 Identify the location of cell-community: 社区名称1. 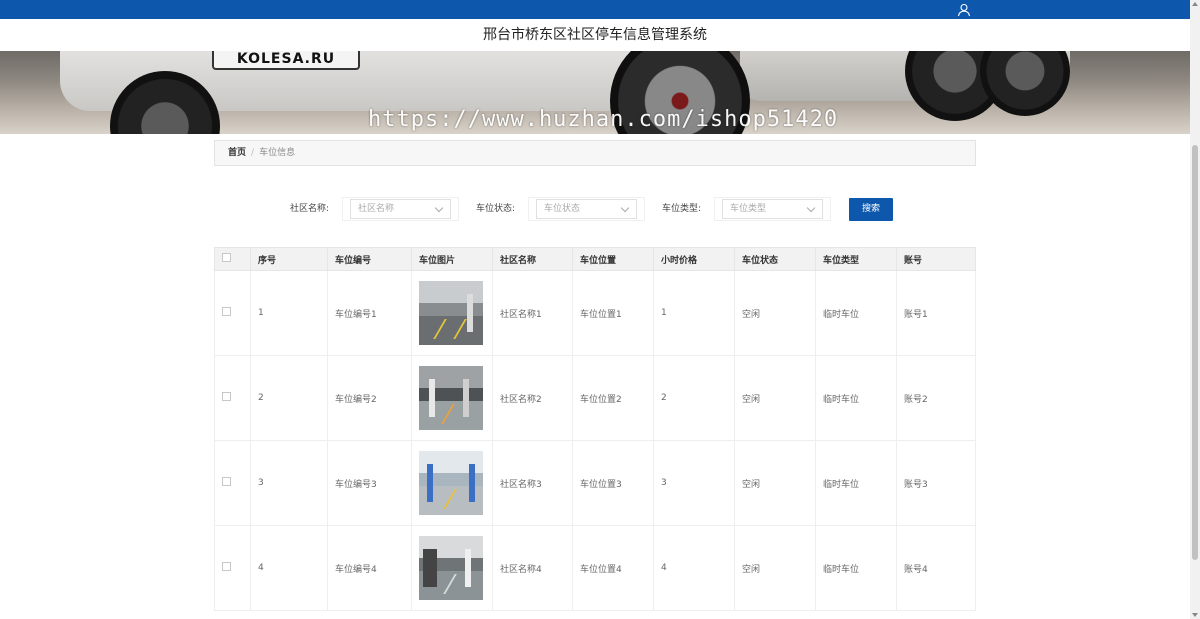
(532, 313).